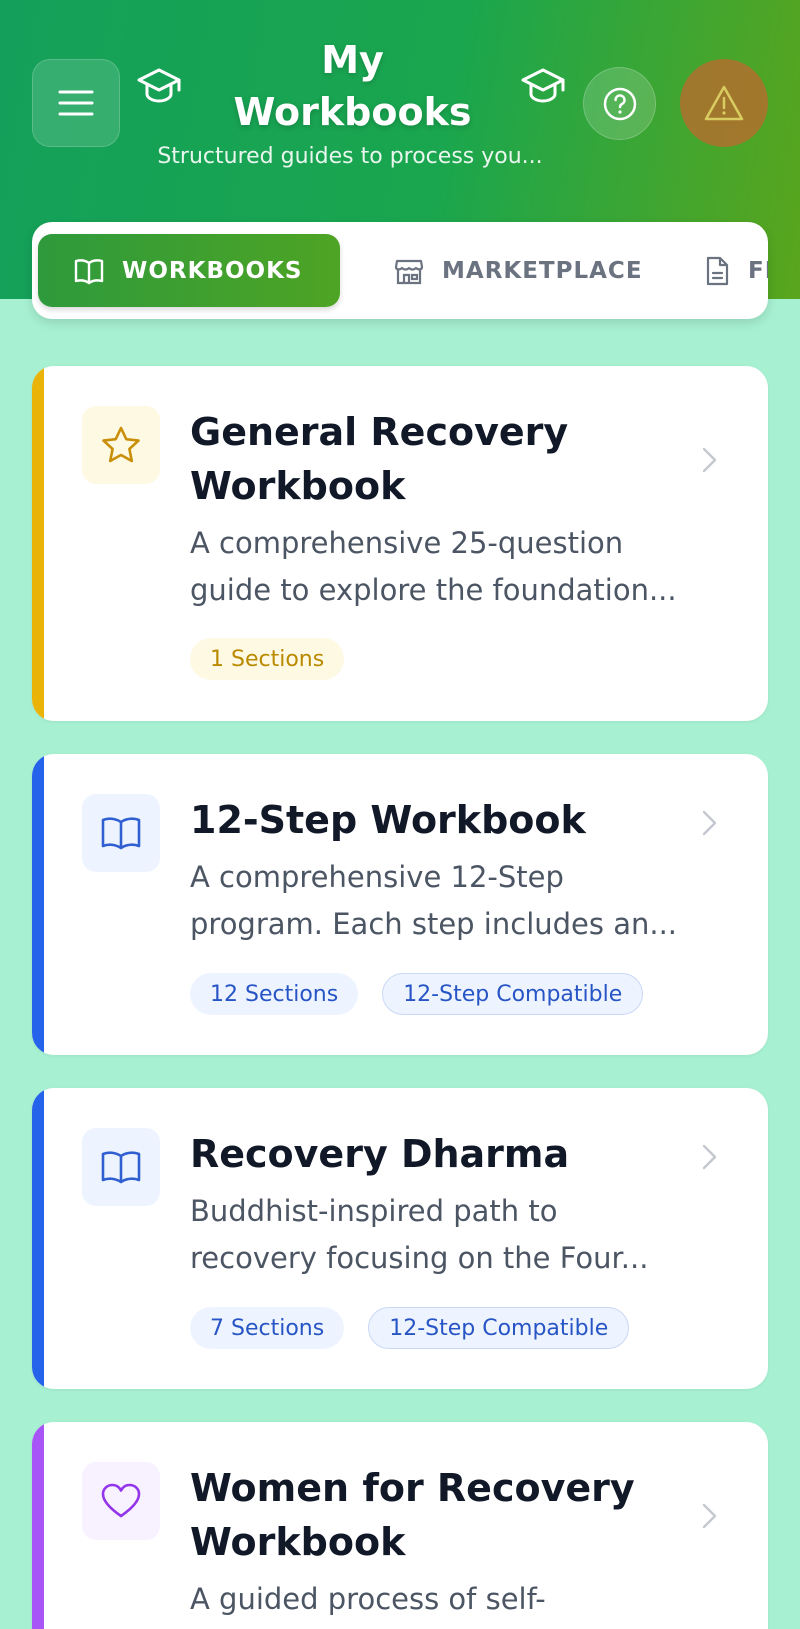 This screenshot has width=800, height=1629. I want to click on card-title: General Recovery Workbook, so click(430, 459).